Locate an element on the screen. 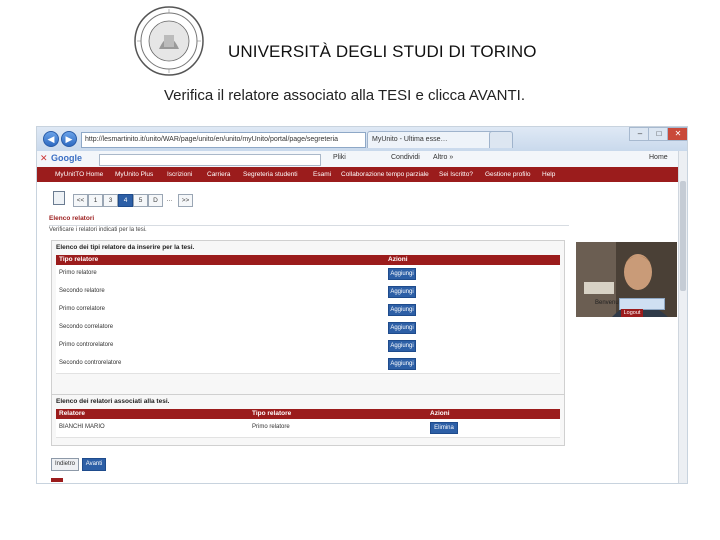 The width and height of the screenshot is (720, 540). table-row: Secondo correlatore Aggiungi is located at coordinates (308, 328).